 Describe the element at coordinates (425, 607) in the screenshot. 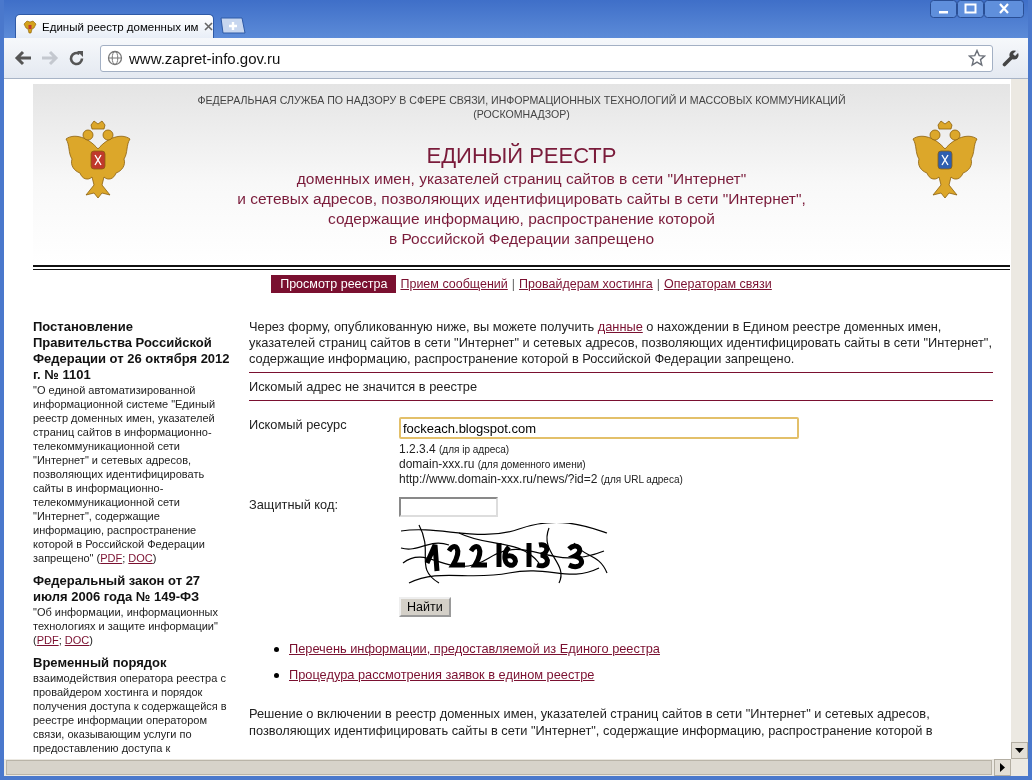

I see `find-button: Найти` at that location.